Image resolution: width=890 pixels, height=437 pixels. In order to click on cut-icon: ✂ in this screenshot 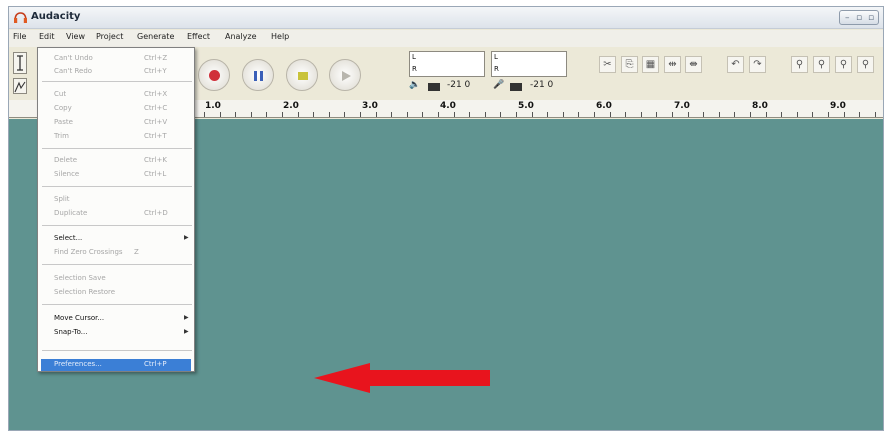, I will do `click(607, 64)`.